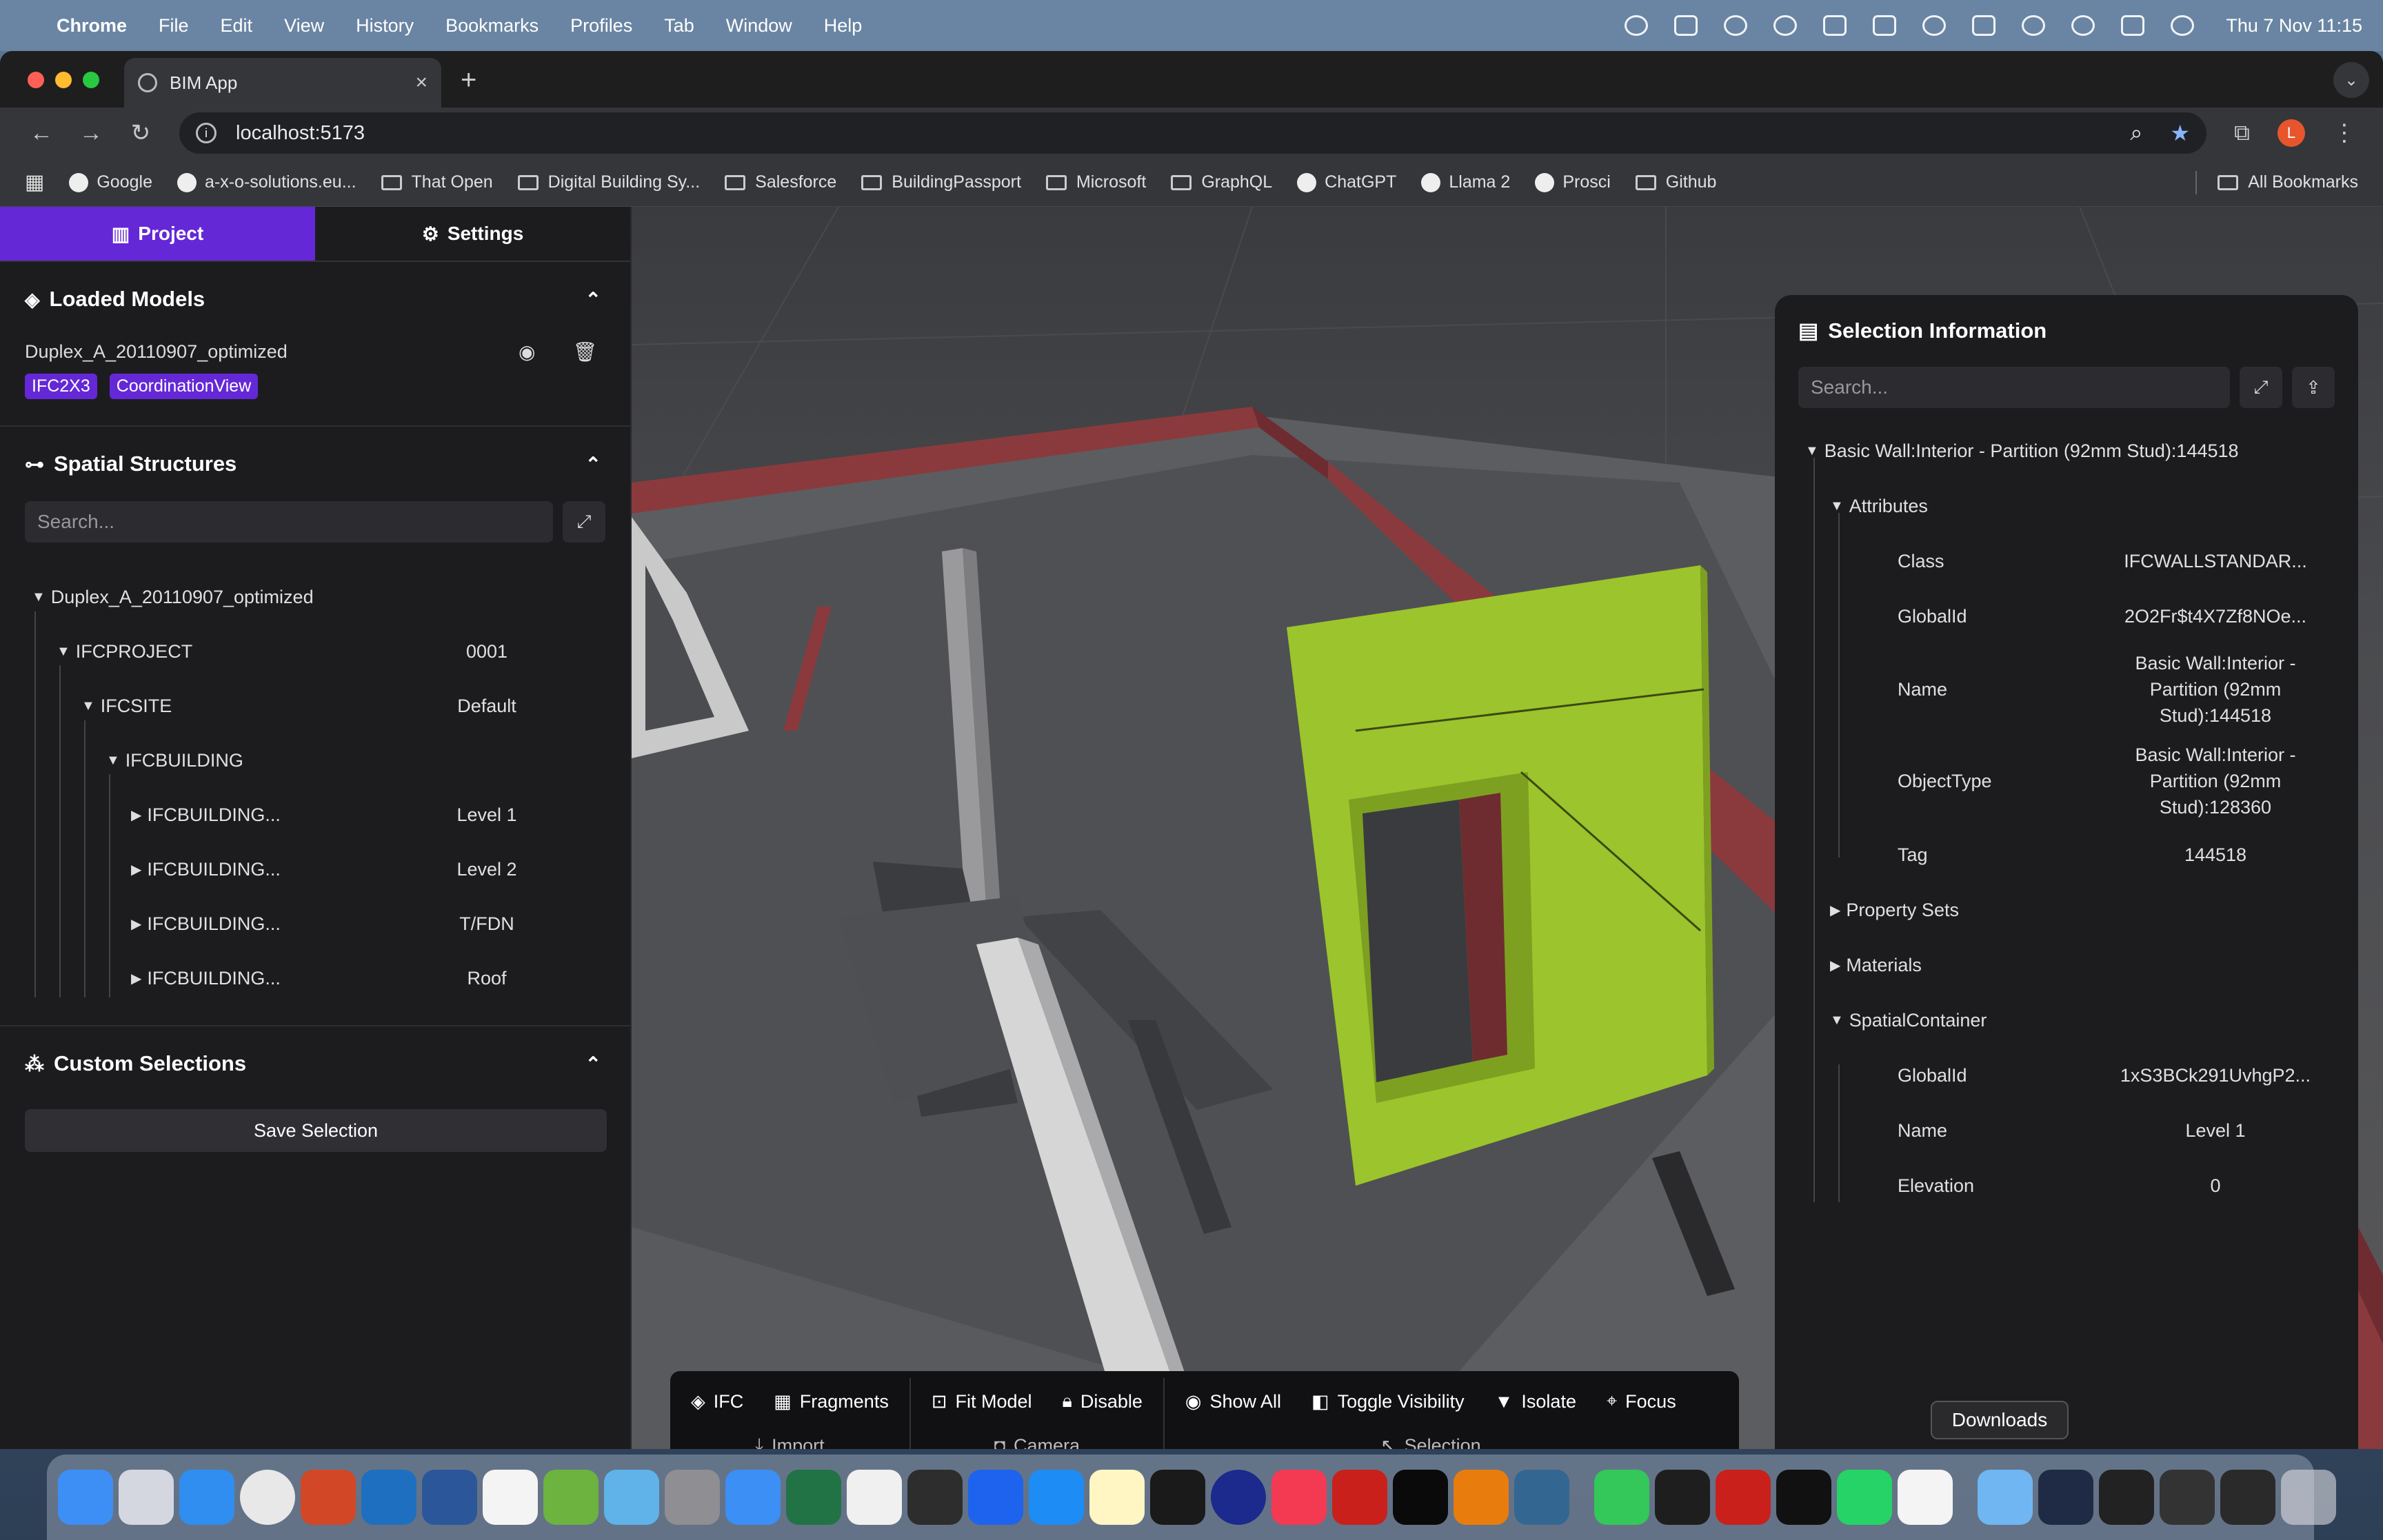 The image size is (2383, 1540). Describe the element at coordinates (315, 761) in the screenshot. I see `tree-node-building: ▼ IFCBUILDING` at that location.